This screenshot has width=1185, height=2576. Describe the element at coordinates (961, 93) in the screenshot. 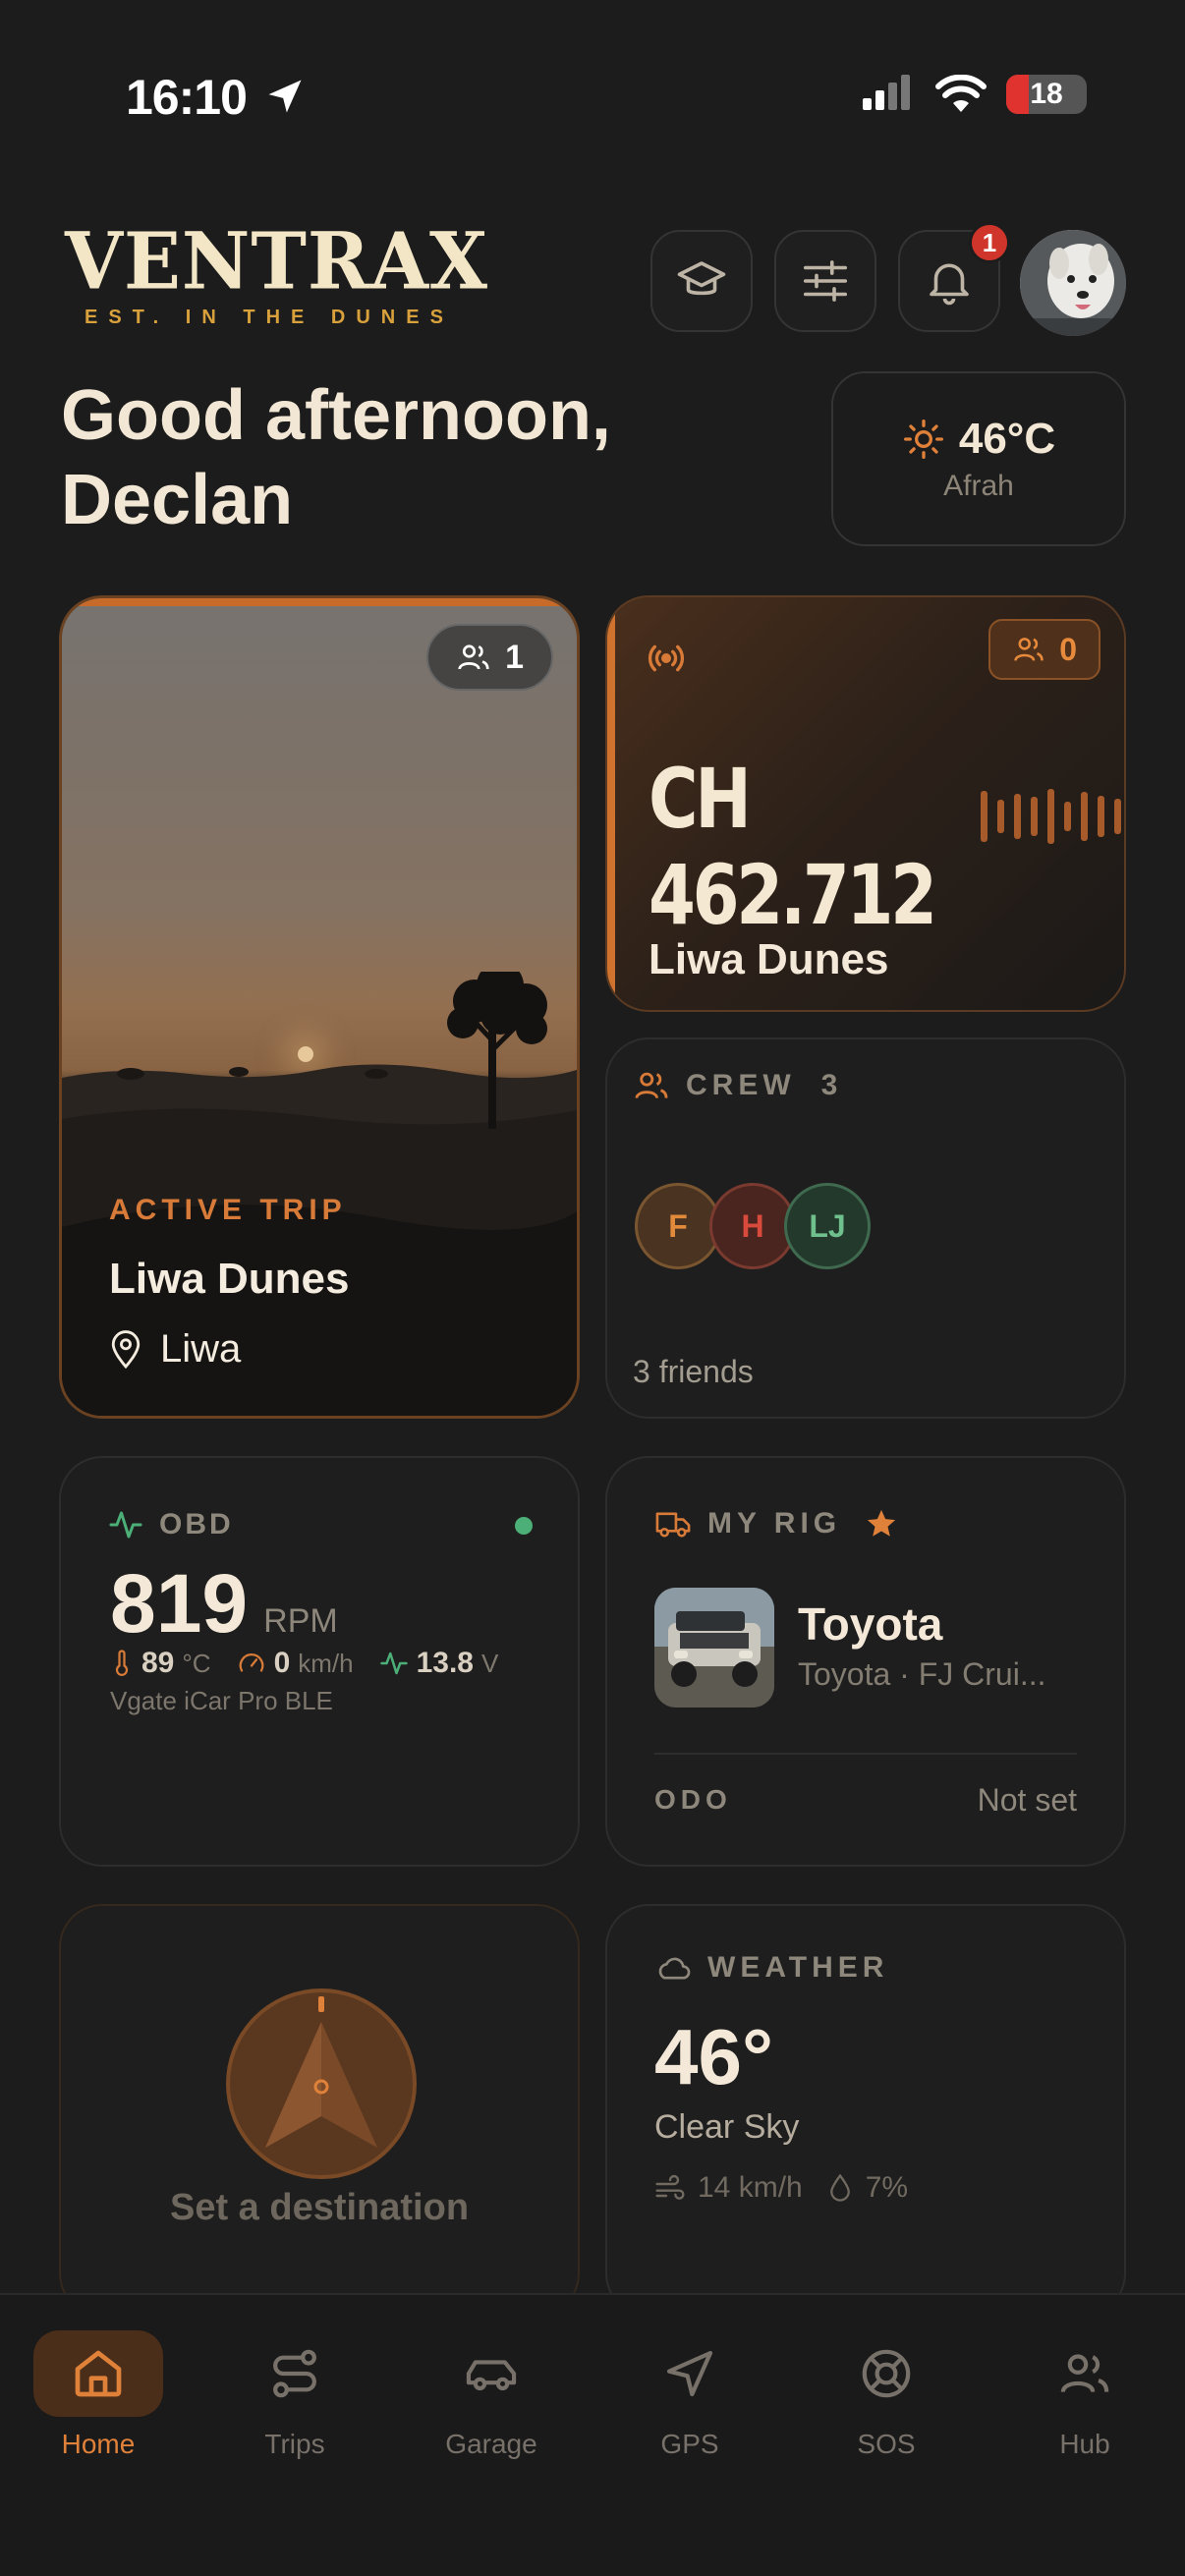

I see `wifi-icon` at that location.